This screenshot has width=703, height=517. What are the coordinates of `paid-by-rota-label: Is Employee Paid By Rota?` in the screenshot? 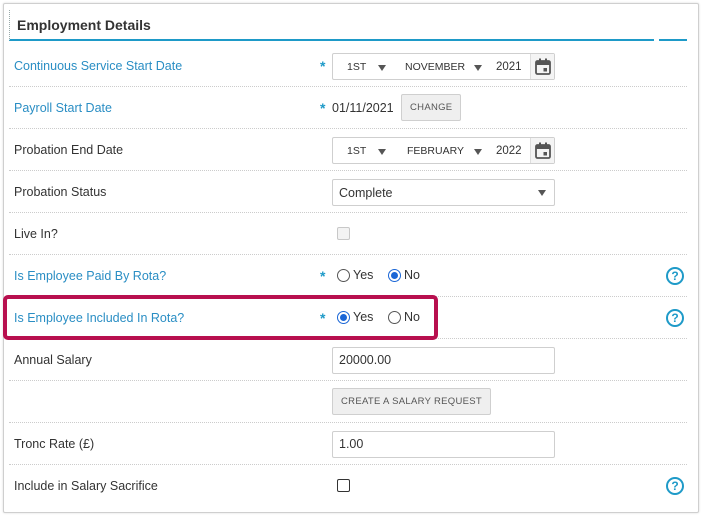 It's located at (90, 276).